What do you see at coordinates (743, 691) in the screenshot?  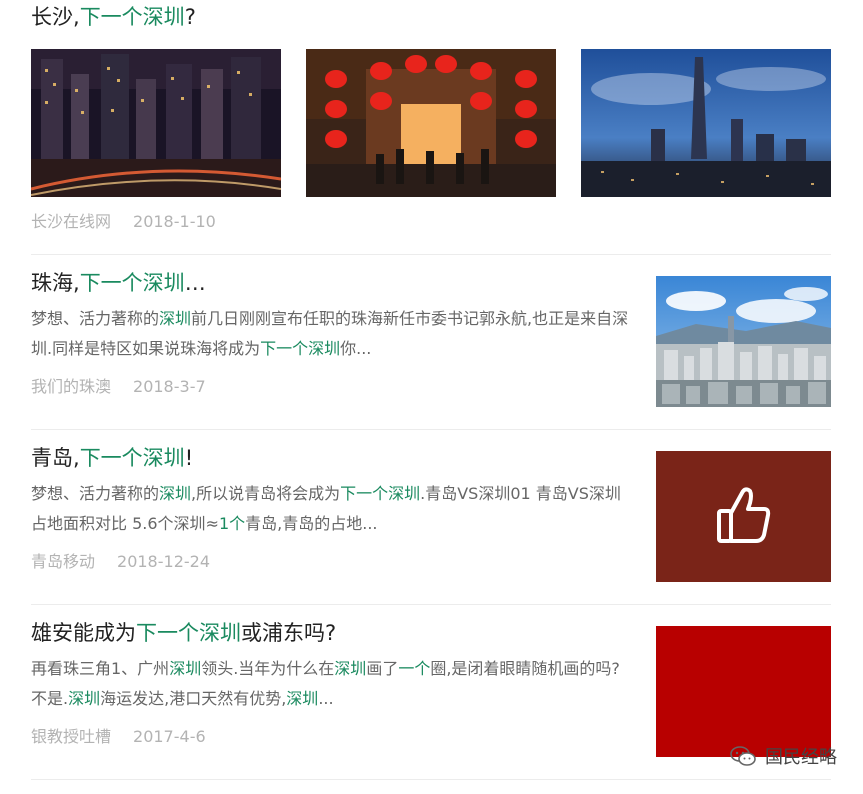 I see `thumbnail-solid-red` at bounding box center [743, 691].